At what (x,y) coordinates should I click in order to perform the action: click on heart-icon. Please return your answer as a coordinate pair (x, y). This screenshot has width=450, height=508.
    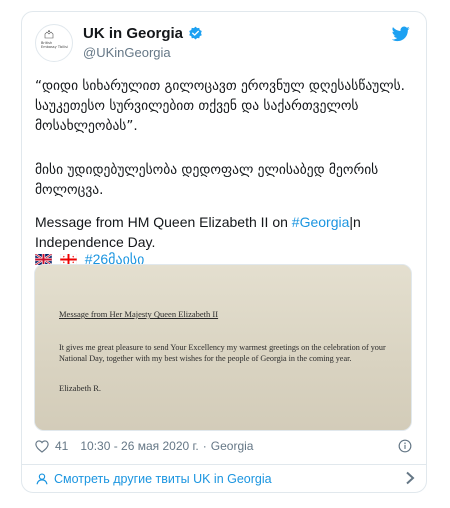
    Looking at the image, I should click on (42, 446).